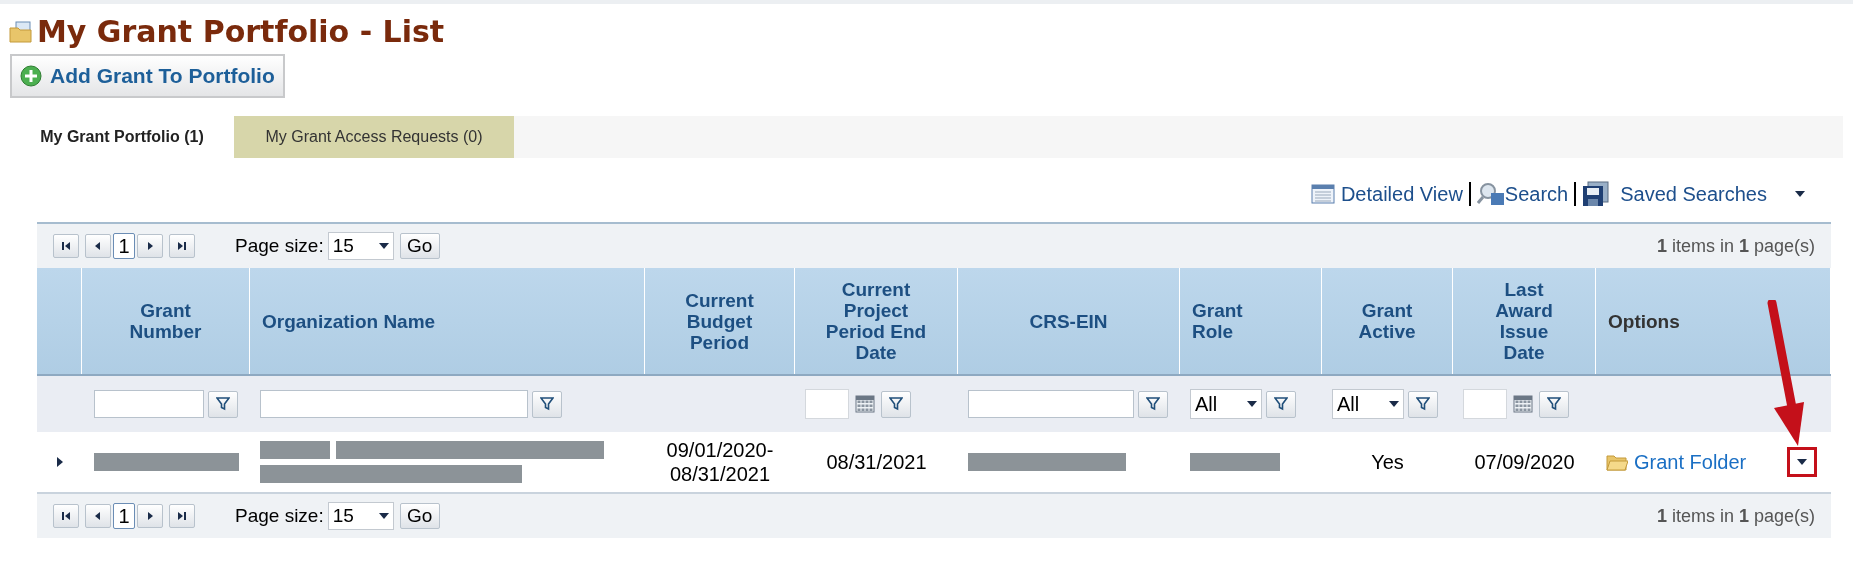 The image size is (1853, 562). What do you see at coordinates (147, 76) in the screenshot?
I see `add-grant-button: Add Grant To Portfolio` at bounding box center [147, 76].